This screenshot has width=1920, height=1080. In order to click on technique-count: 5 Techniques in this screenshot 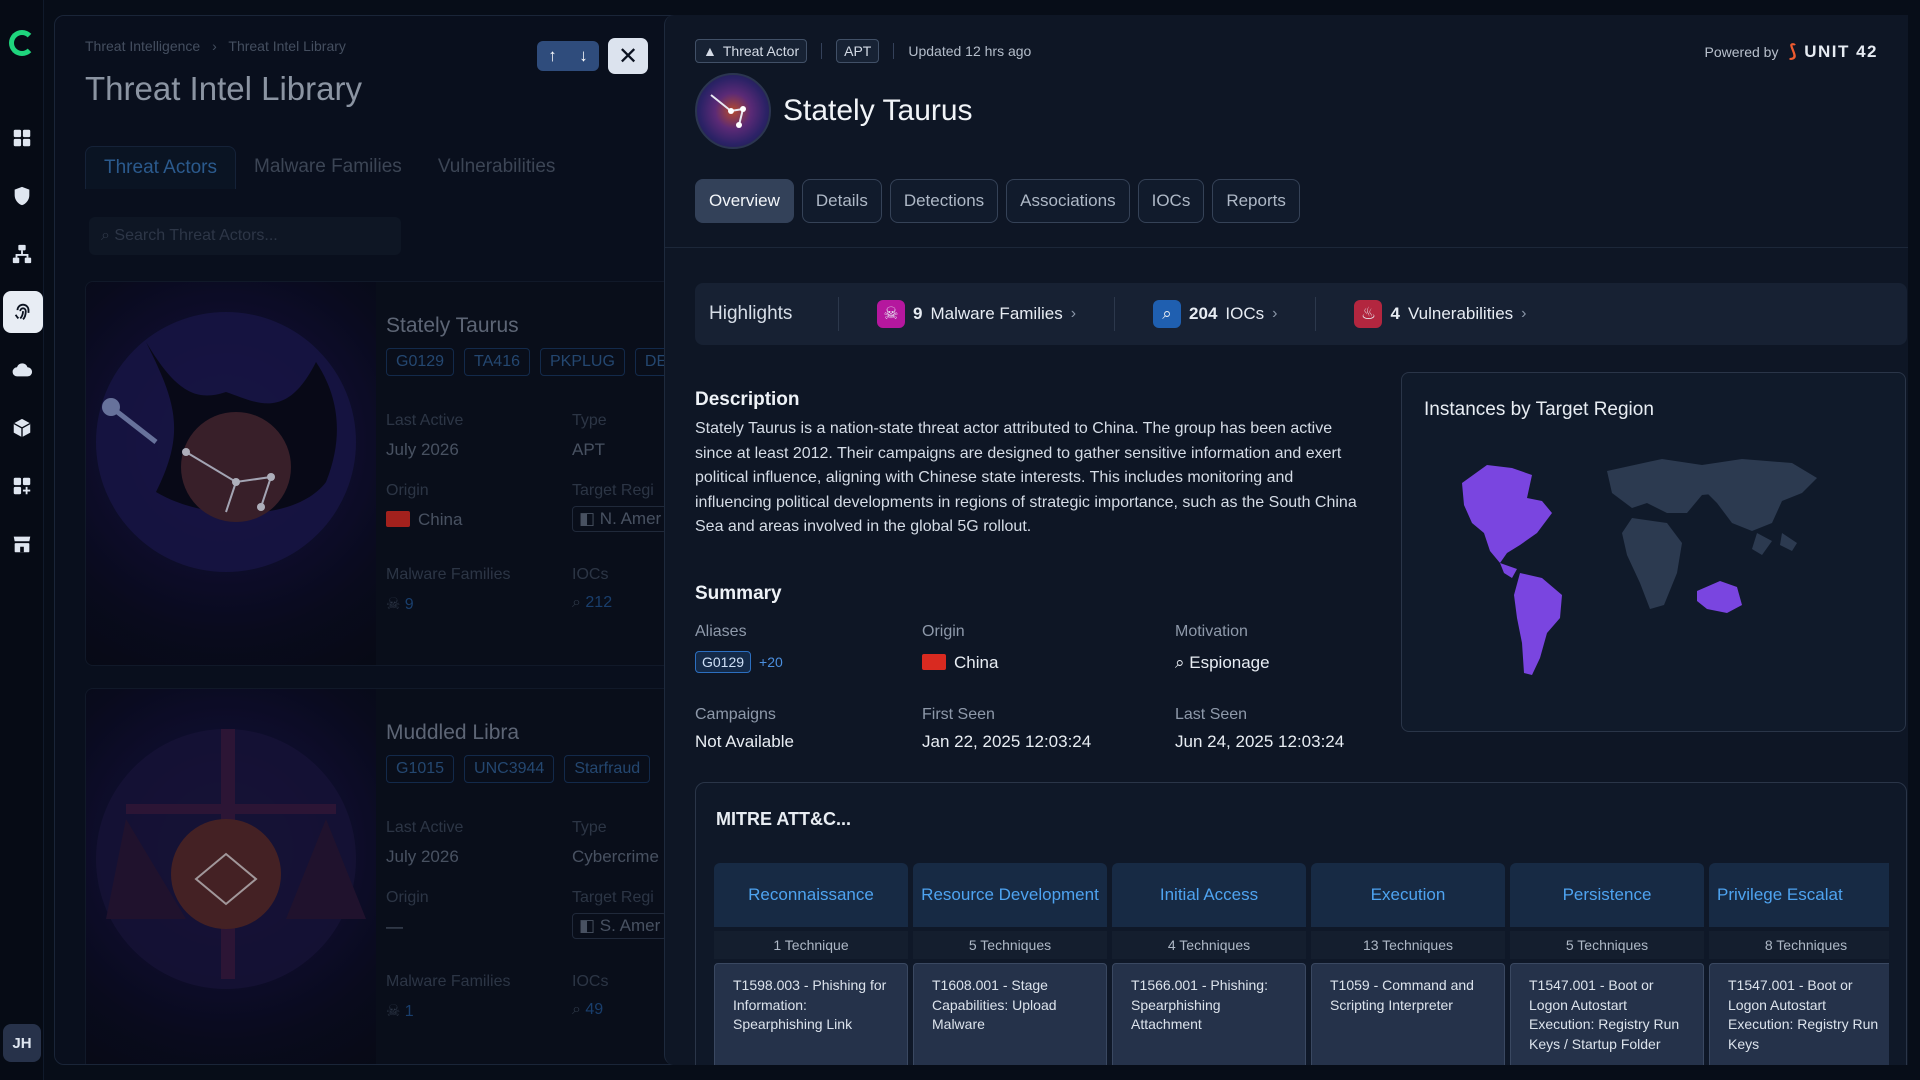, I will do `click(1010, 945)`.